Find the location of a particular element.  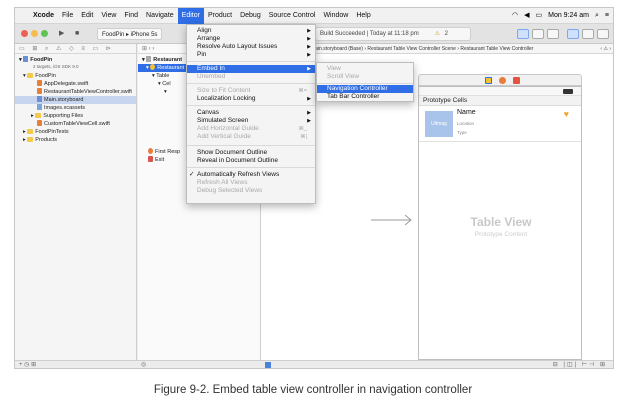

first-responder-icon is located at coordinates (150, 151).